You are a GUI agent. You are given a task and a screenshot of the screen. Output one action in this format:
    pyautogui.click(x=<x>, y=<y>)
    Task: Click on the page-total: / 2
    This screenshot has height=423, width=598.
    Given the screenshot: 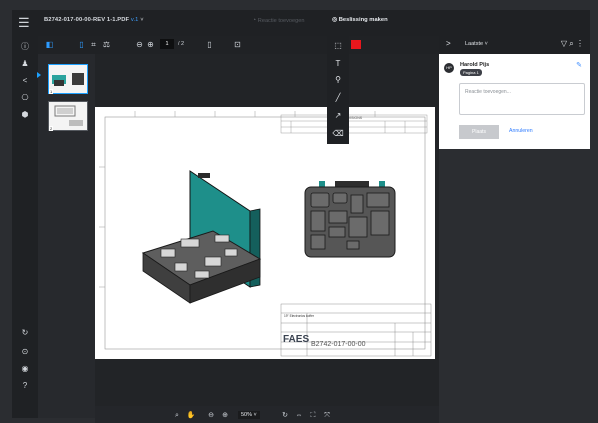 What is the action you would take?
    pyautogui.click(x=181, y=44)
    